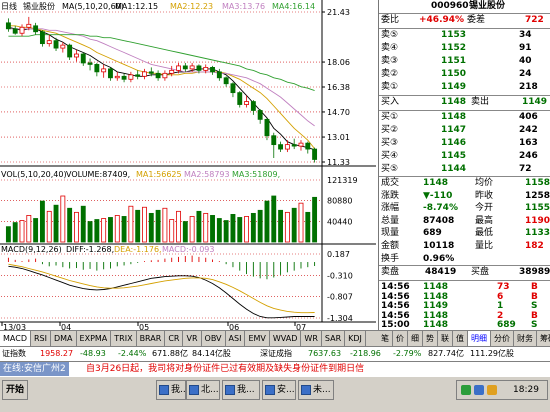 The width and height of the screenshot is (550, 412). What do you see at coordinates (528, 130) in the screenshot?
I see `bid-volume: 242` at bounding box center [528, 130].